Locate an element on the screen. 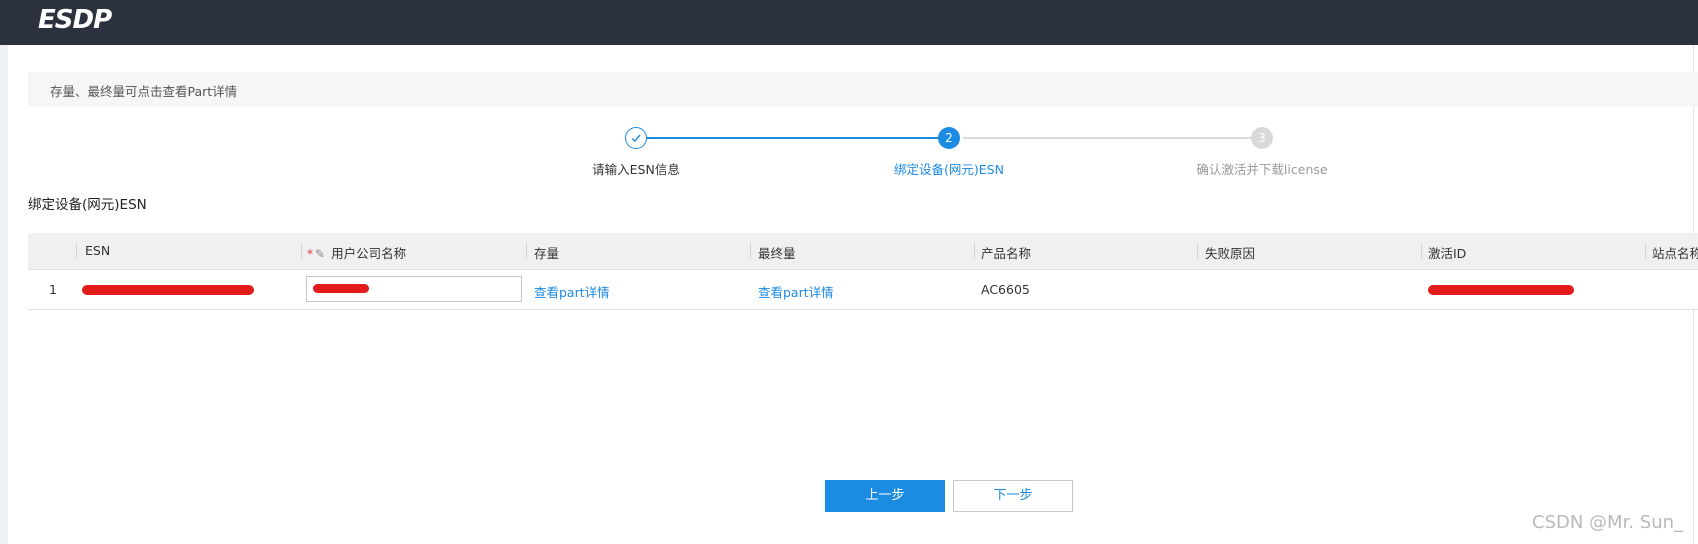  step-connector-done is located at coordinates (799, 138).